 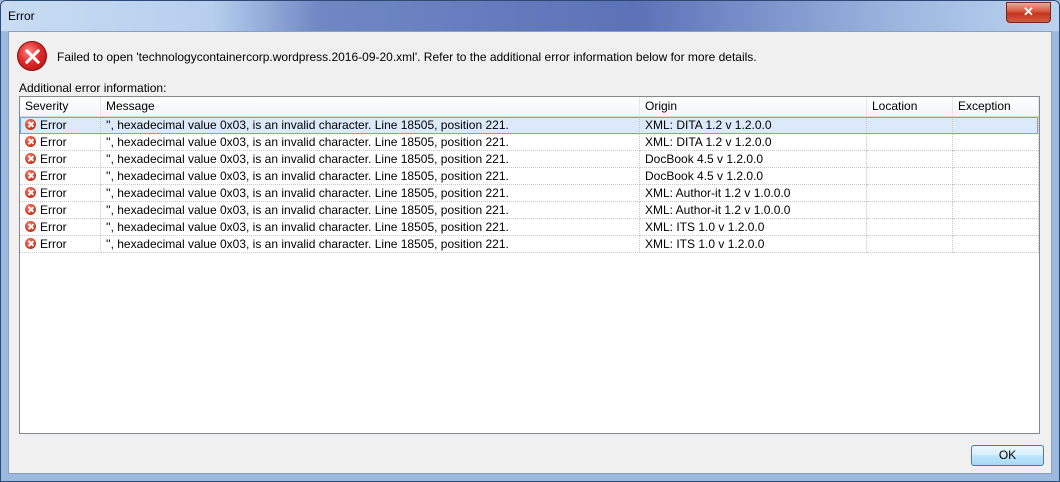 What do you see at coordinates (530, 16) in the screenshot?
I see `title-bar: Error ✕` at bounding box center [530, 16].